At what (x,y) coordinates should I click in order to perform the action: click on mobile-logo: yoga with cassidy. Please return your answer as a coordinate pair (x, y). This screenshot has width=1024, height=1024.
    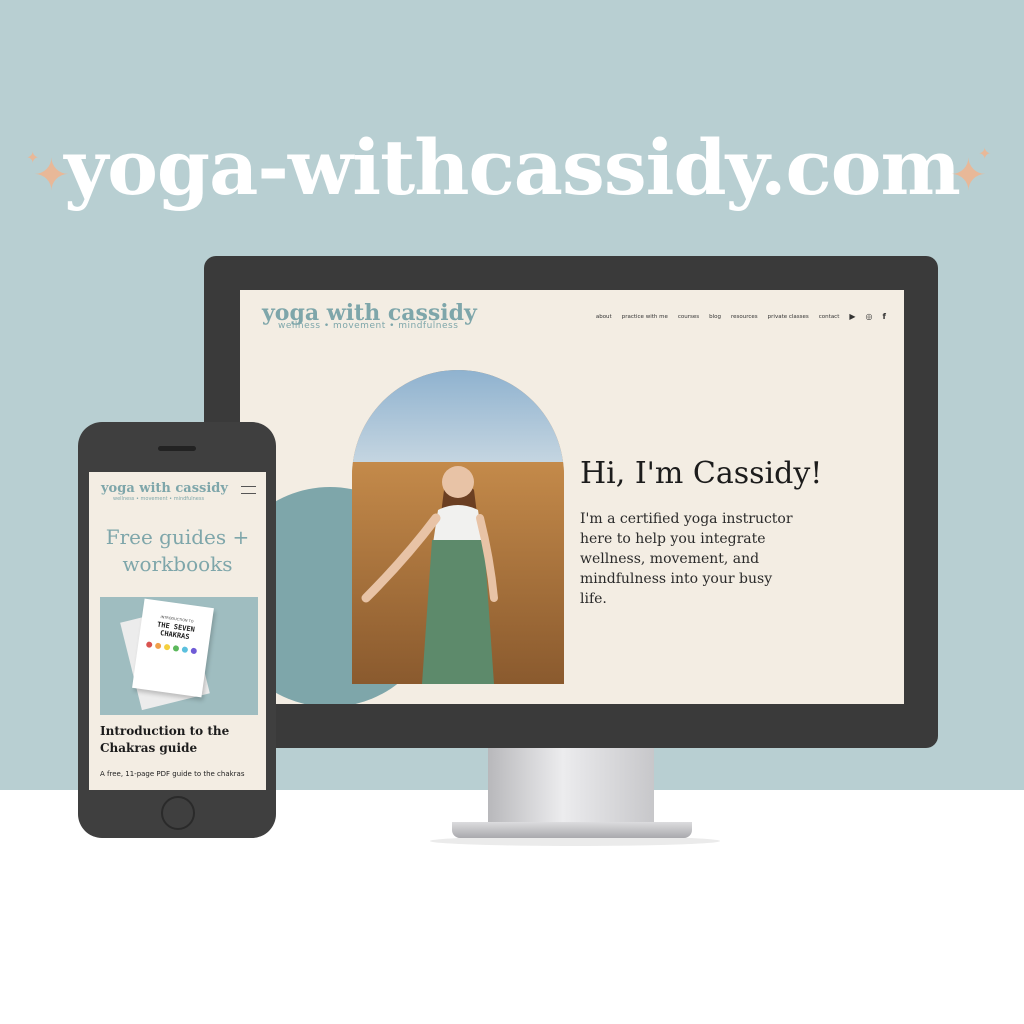
    Looking at the image, I should click on (164, 488).